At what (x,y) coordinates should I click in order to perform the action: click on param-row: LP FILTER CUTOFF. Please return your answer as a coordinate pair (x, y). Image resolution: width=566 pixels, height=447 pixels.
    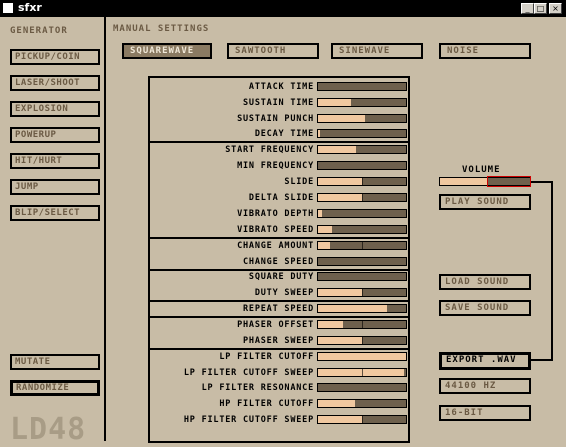
    Looking at the image, I should click on (279, 357).